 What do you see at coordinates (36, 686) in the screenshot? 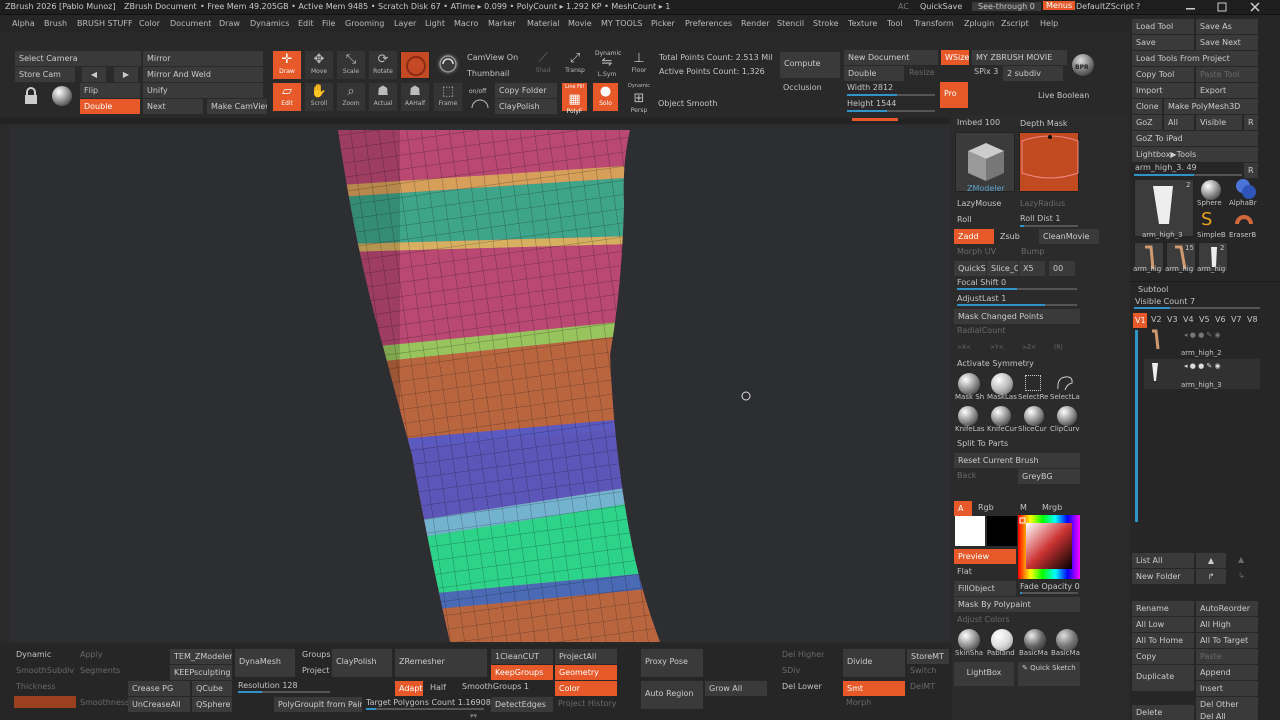
I see `thickness-slider: Thickness` at bounding box center [36, 686].